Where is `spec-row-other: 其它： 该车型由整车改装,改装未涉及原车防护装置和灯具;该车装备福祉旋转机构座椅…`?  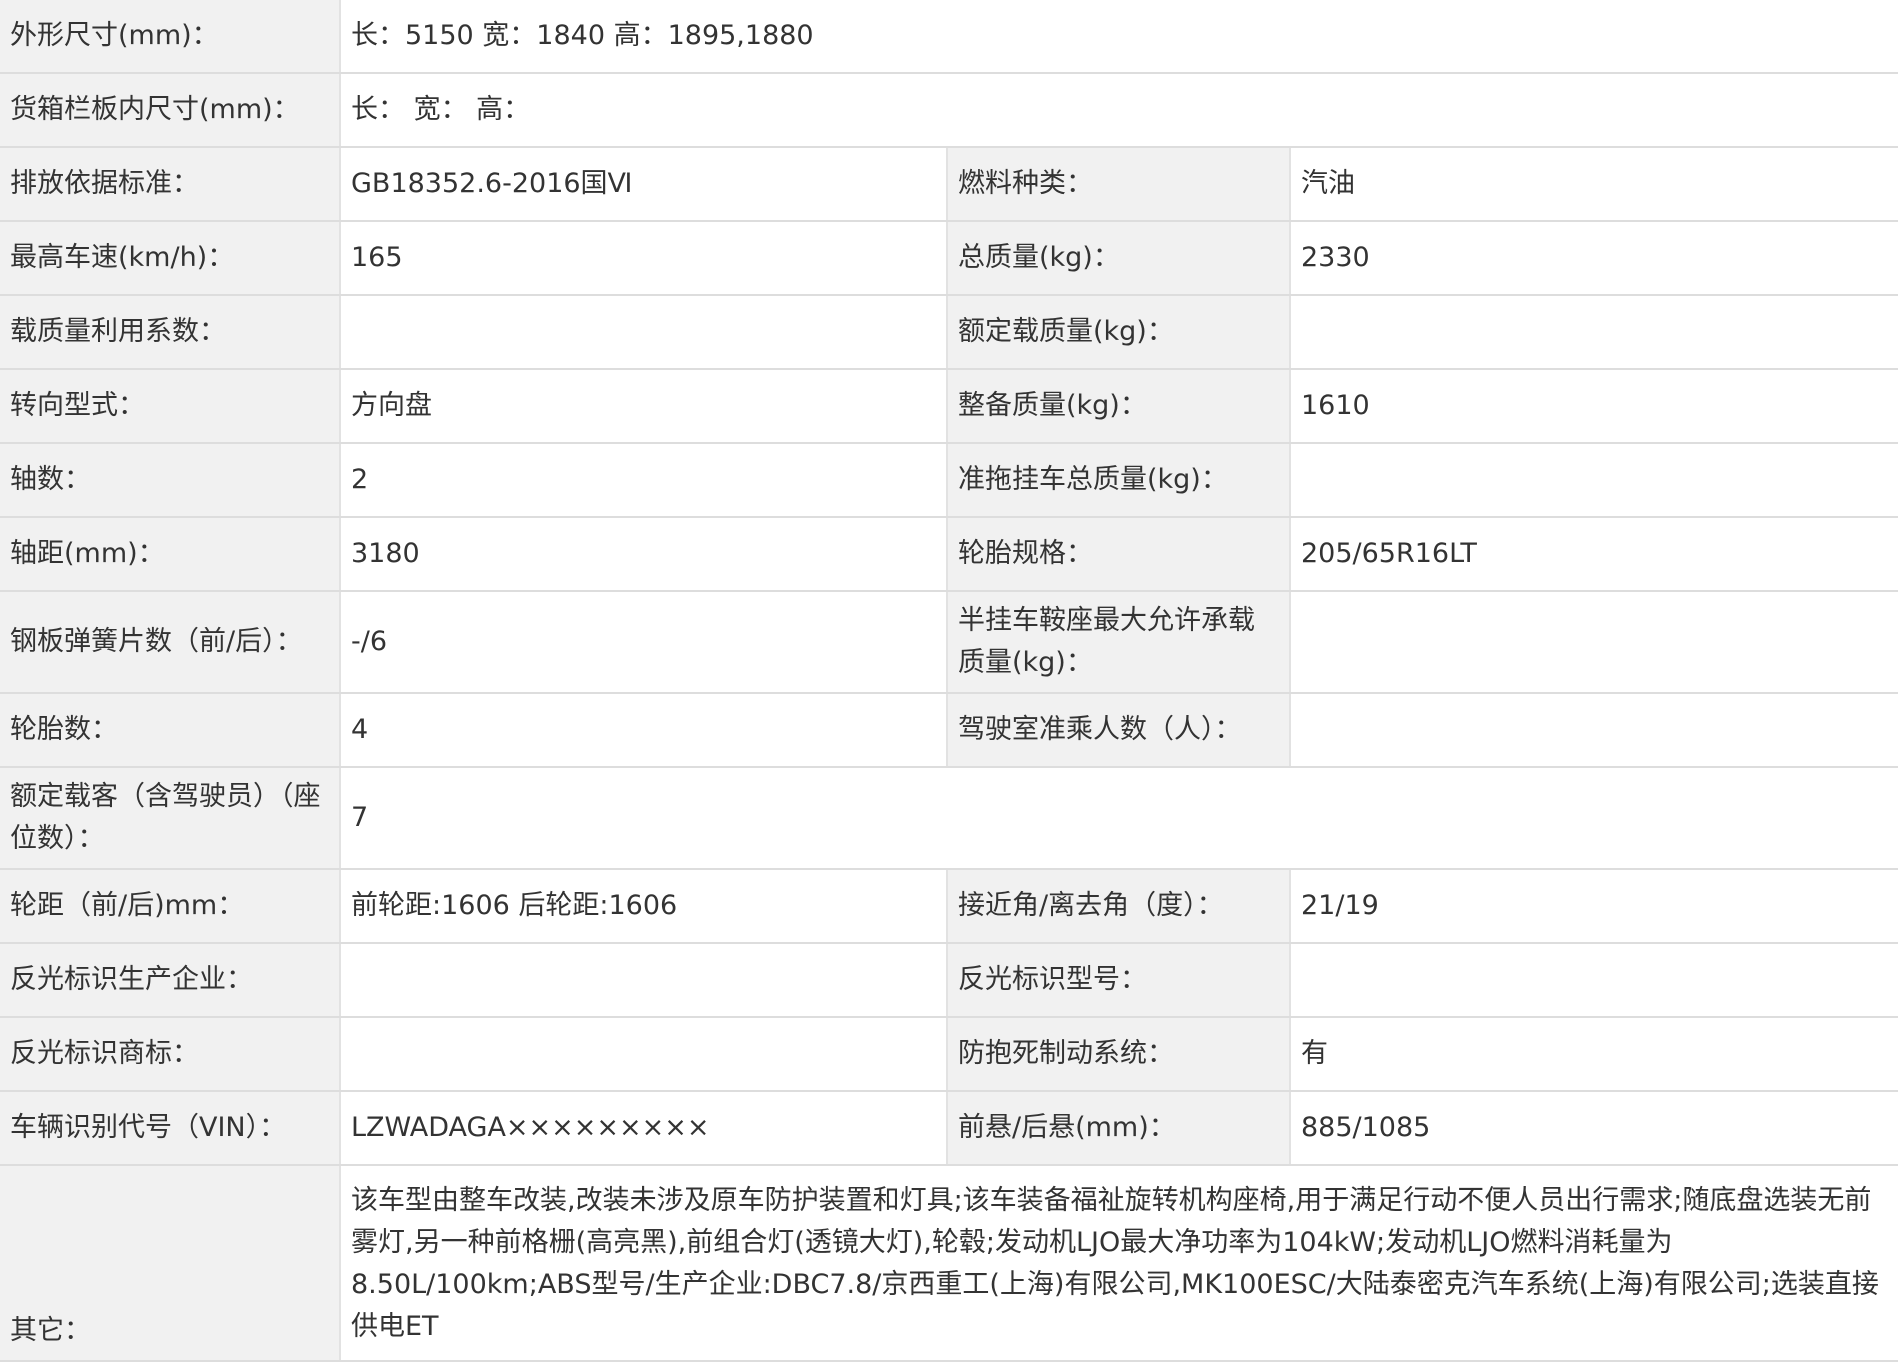
spec-row-other: 其它： 该车型由整车改装,改装未涉及原车防护装置和灯具;该车装备福祉旋转机构座椅… is located at coordinates (949, 1263).